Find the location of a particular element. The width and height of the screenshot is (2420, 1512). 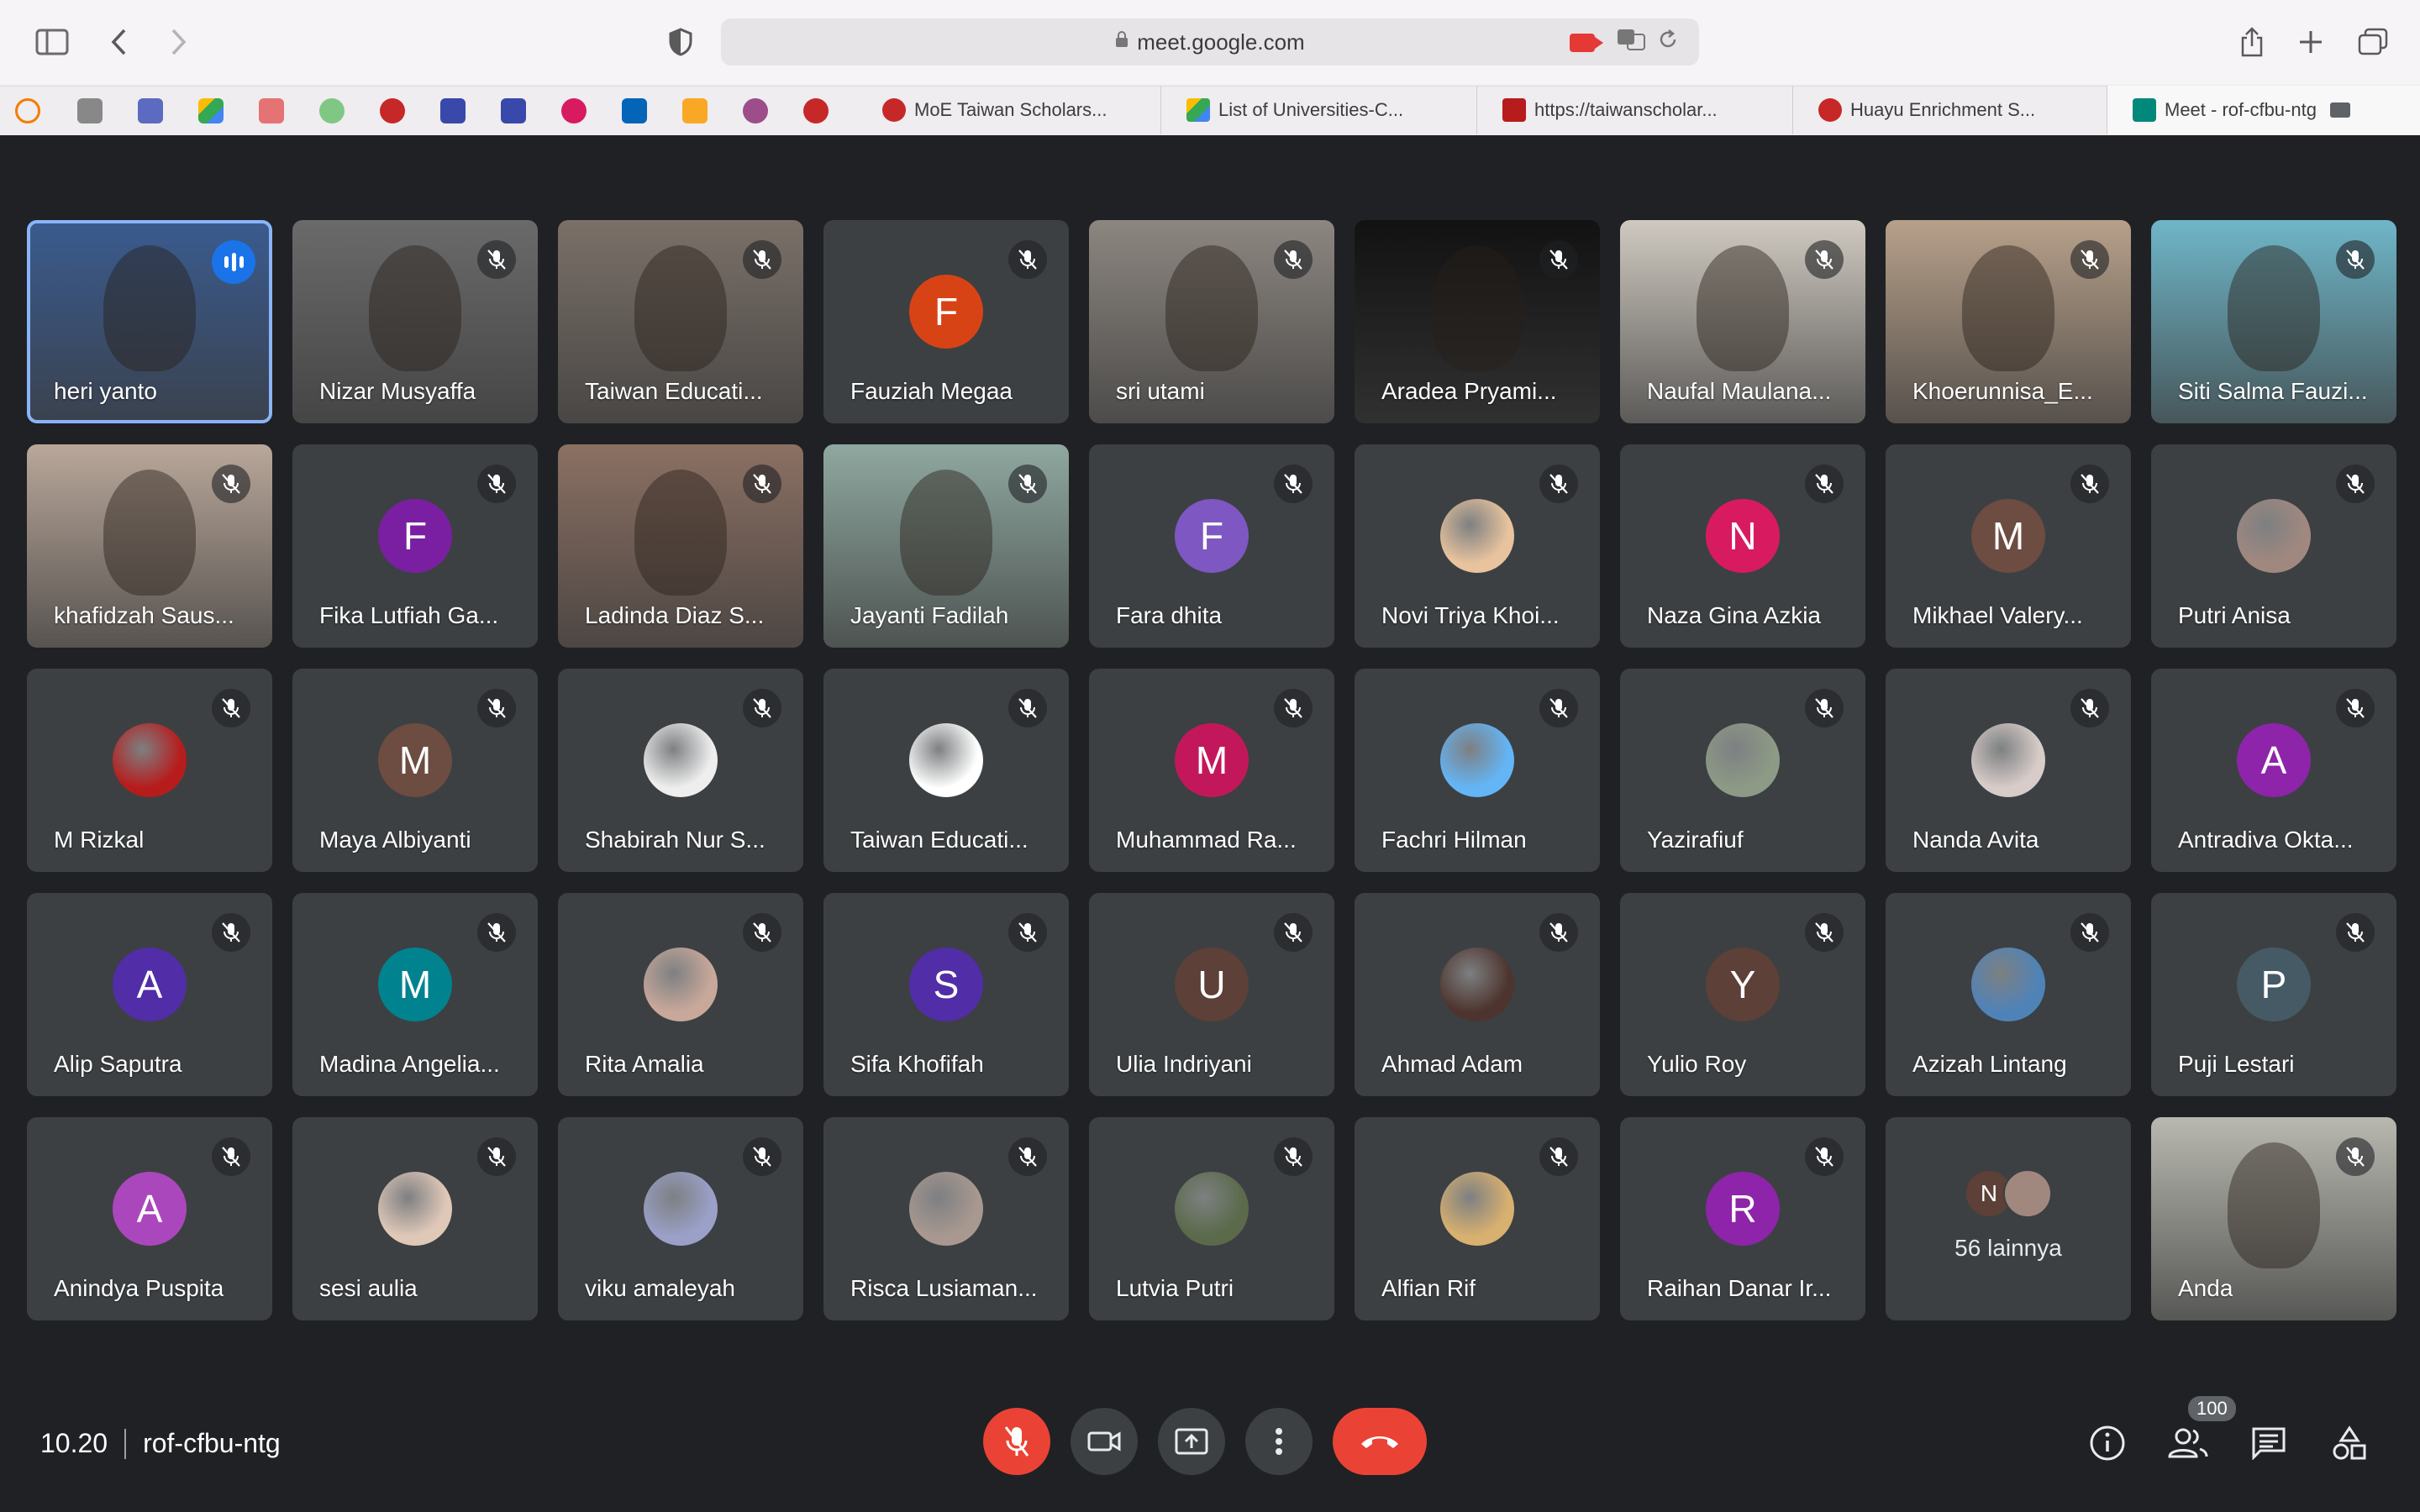

participant-tile: S Sifa Khofifah is located at coordinates (946, 994).